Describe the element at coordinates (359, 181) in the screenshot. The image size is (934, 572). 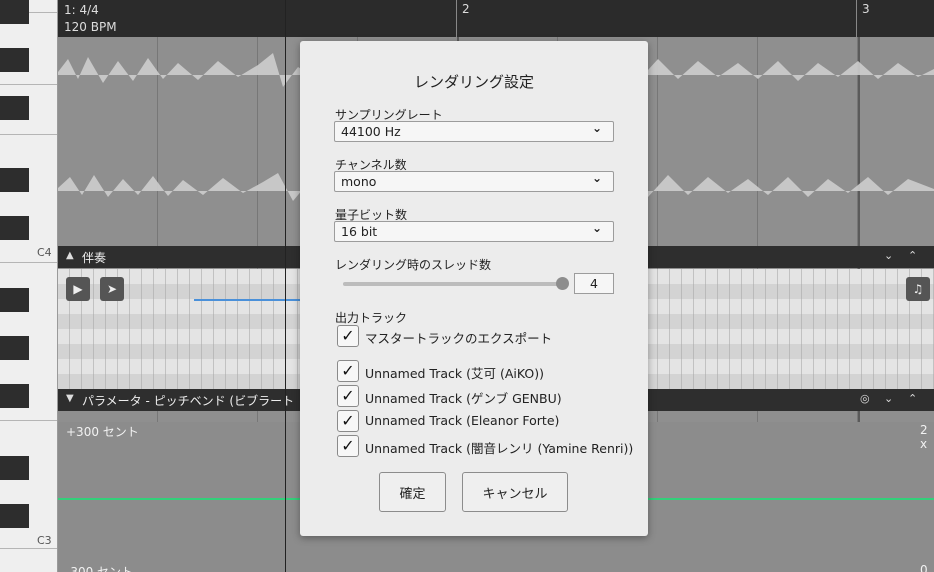
I see `channels-value: mono` at that location.